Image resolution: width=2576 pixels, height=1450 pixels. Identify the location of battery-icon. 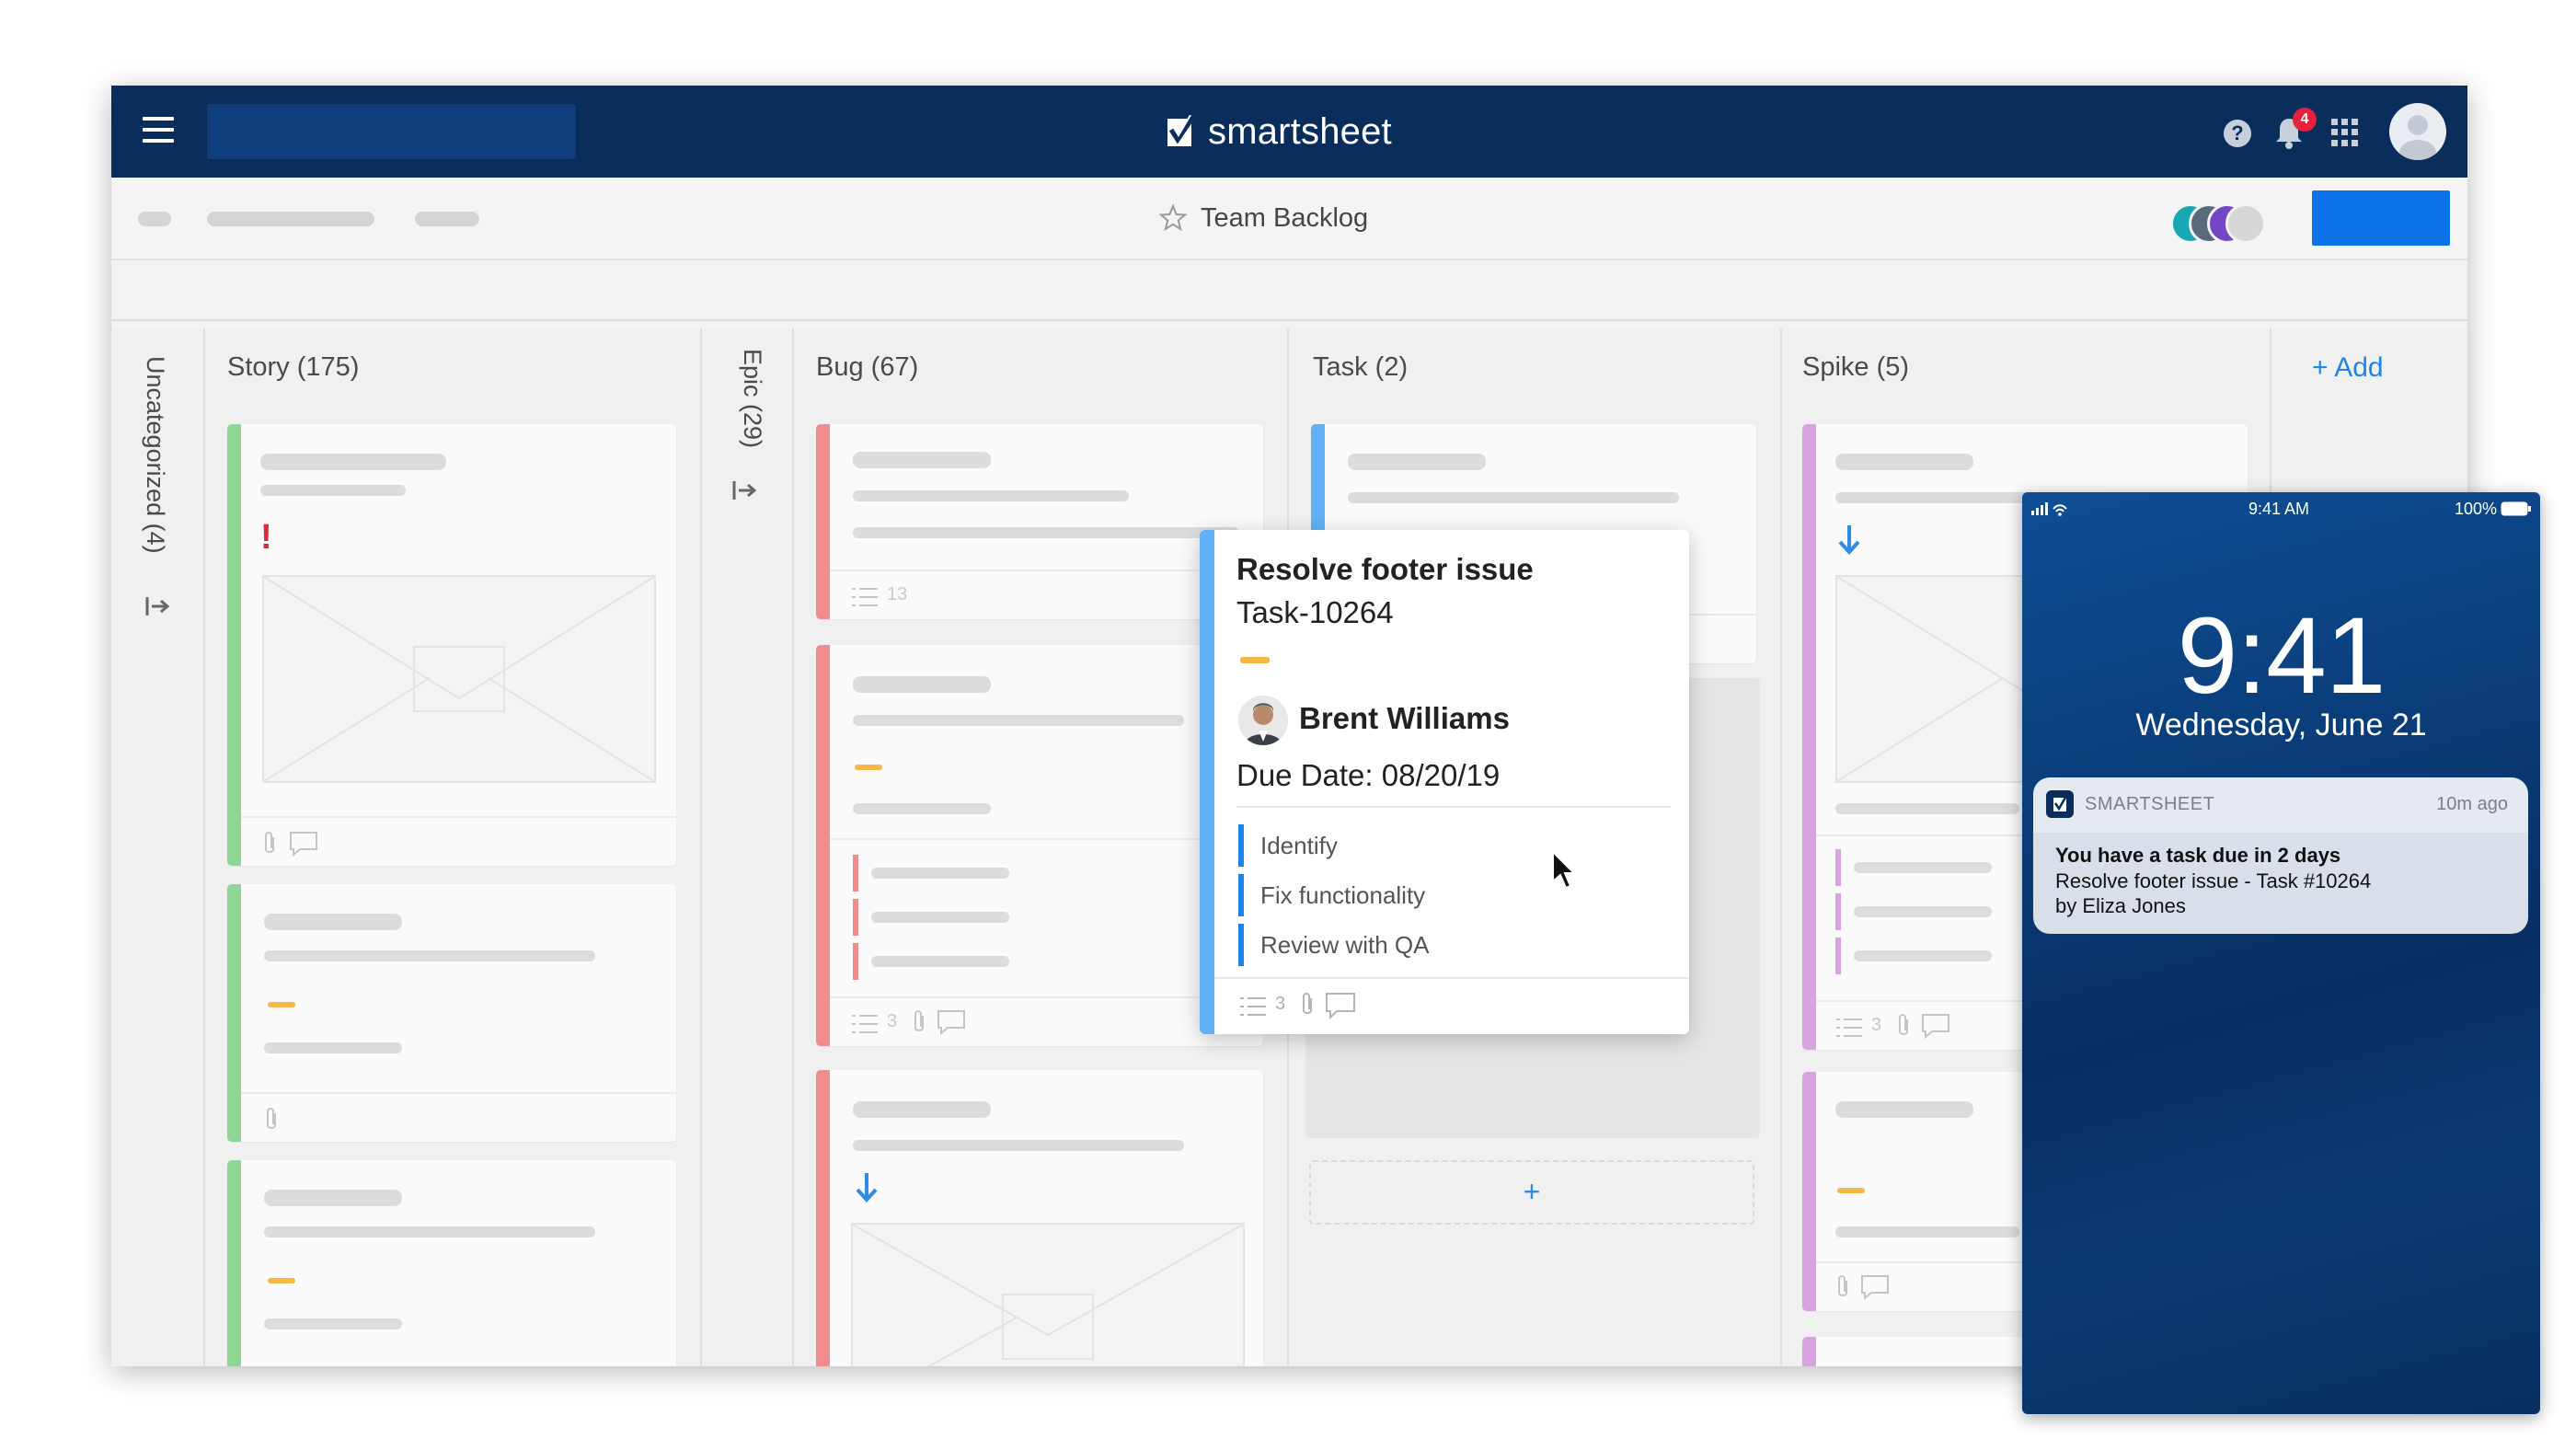
(2516, 509).